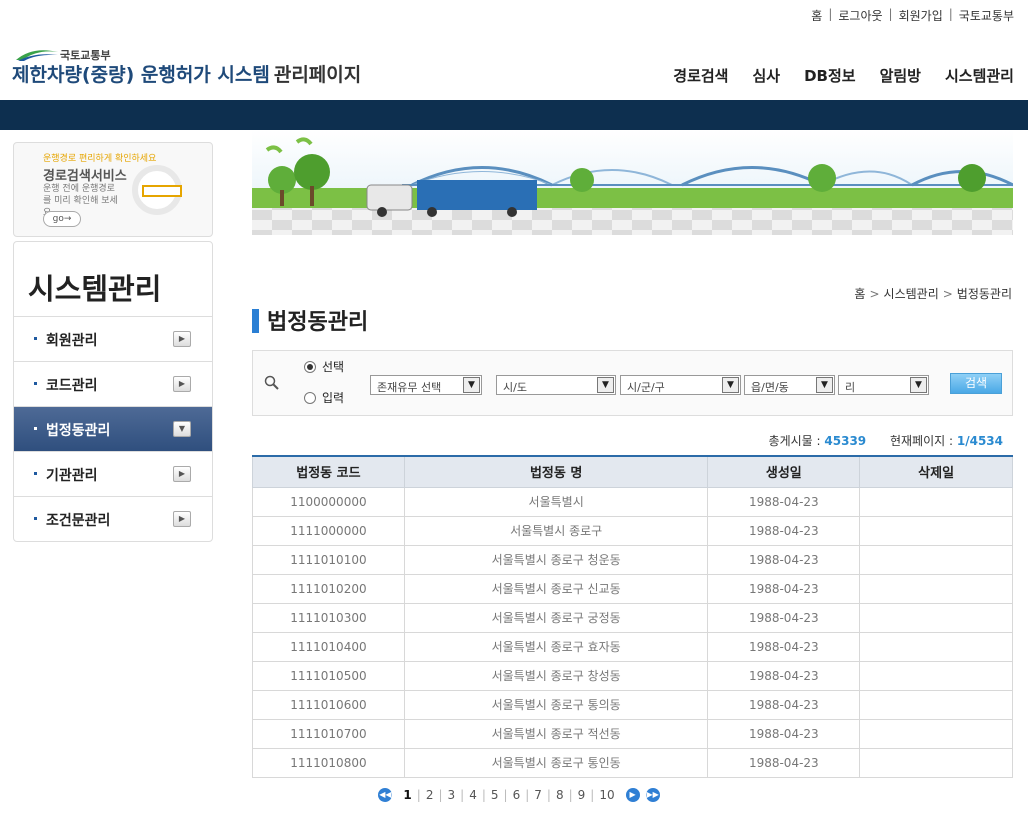  Describe the element at coordinates (182, 429) in the screenshot. I see `arrow-down-icon: ▼` at that location.